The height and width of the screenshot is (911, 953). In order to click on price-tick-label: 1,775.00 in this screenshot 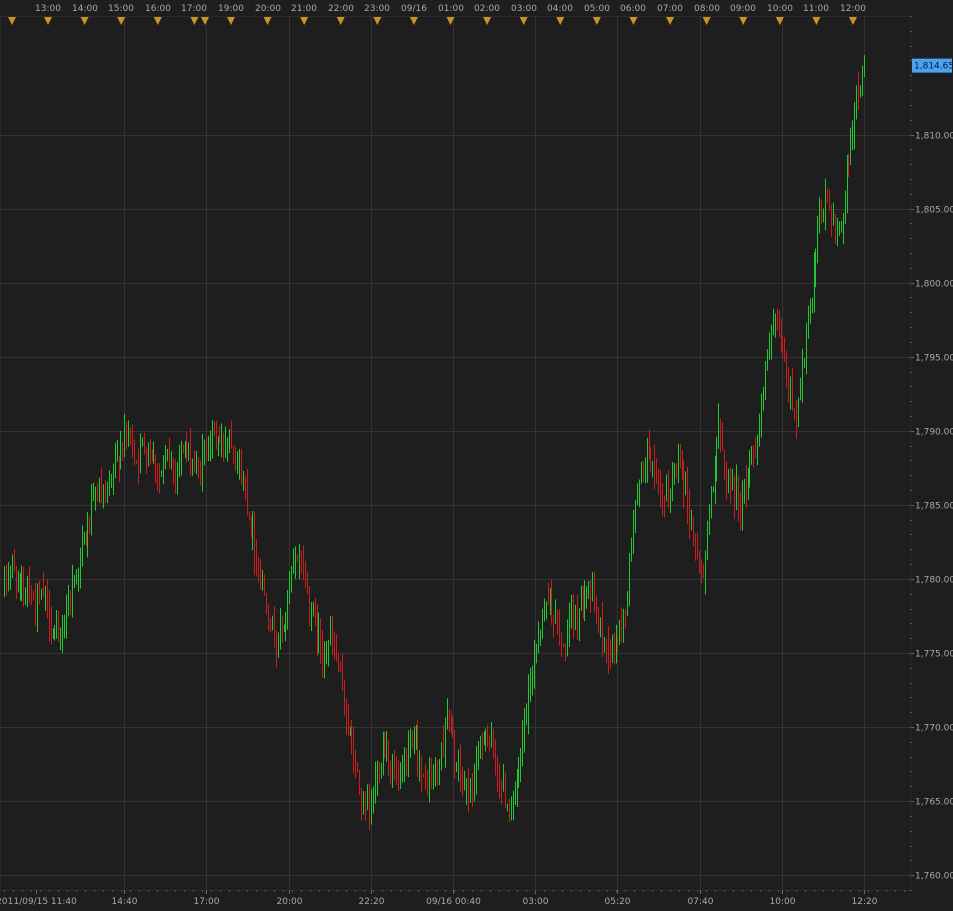, I will do `click(934, 655)`.